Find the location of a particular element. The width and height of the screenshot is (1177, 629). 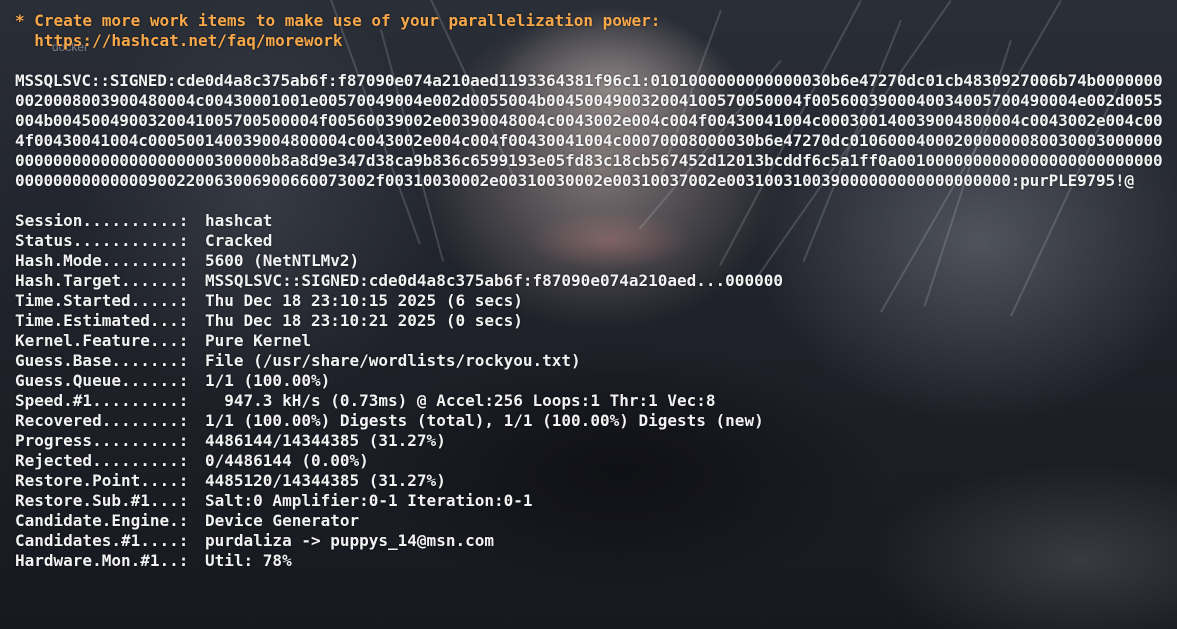

status-key: Hash.Target......: is located at coordinates (102, 280).